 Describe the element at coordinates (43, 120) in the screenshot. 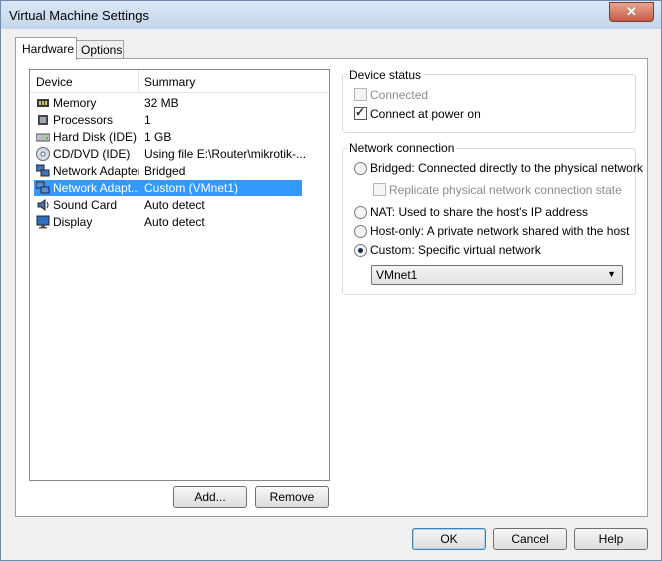

I see `processor-icon` at that location.